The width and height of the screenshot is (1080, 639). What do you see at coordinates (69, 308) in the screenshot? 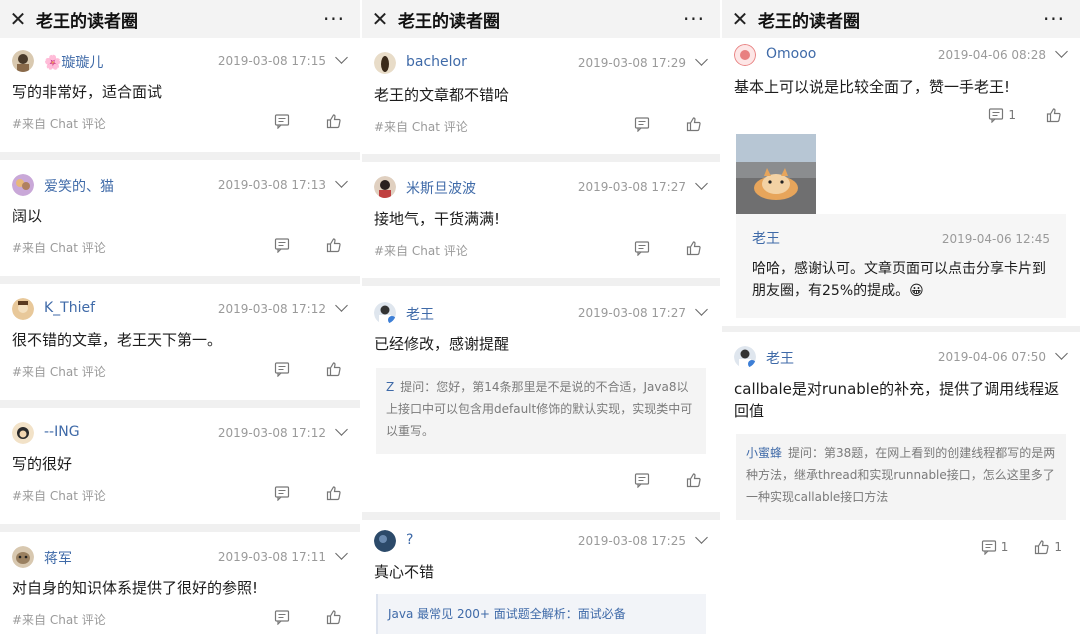
I see `username: K_Thief` at bounding box center [69, 308].